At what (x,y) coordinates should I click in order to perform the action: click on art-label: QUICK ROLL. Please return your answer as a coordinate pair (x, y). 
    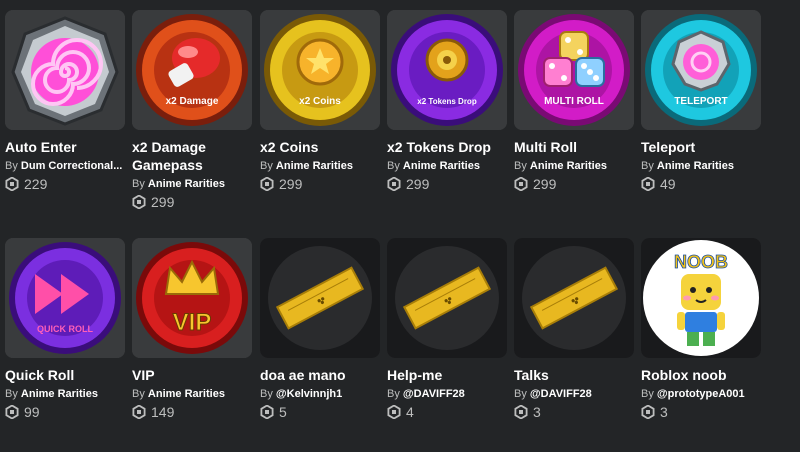
    Looking at the image, I should click on (65, 329).